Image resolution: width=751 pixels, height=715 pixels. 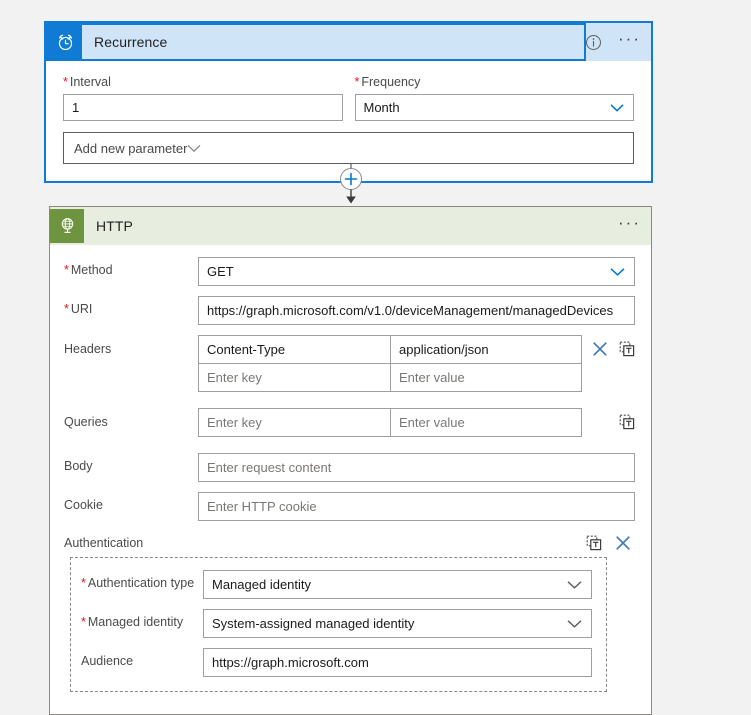 I want to click on authentication-label: Authentication, so click(x=104, y=543).